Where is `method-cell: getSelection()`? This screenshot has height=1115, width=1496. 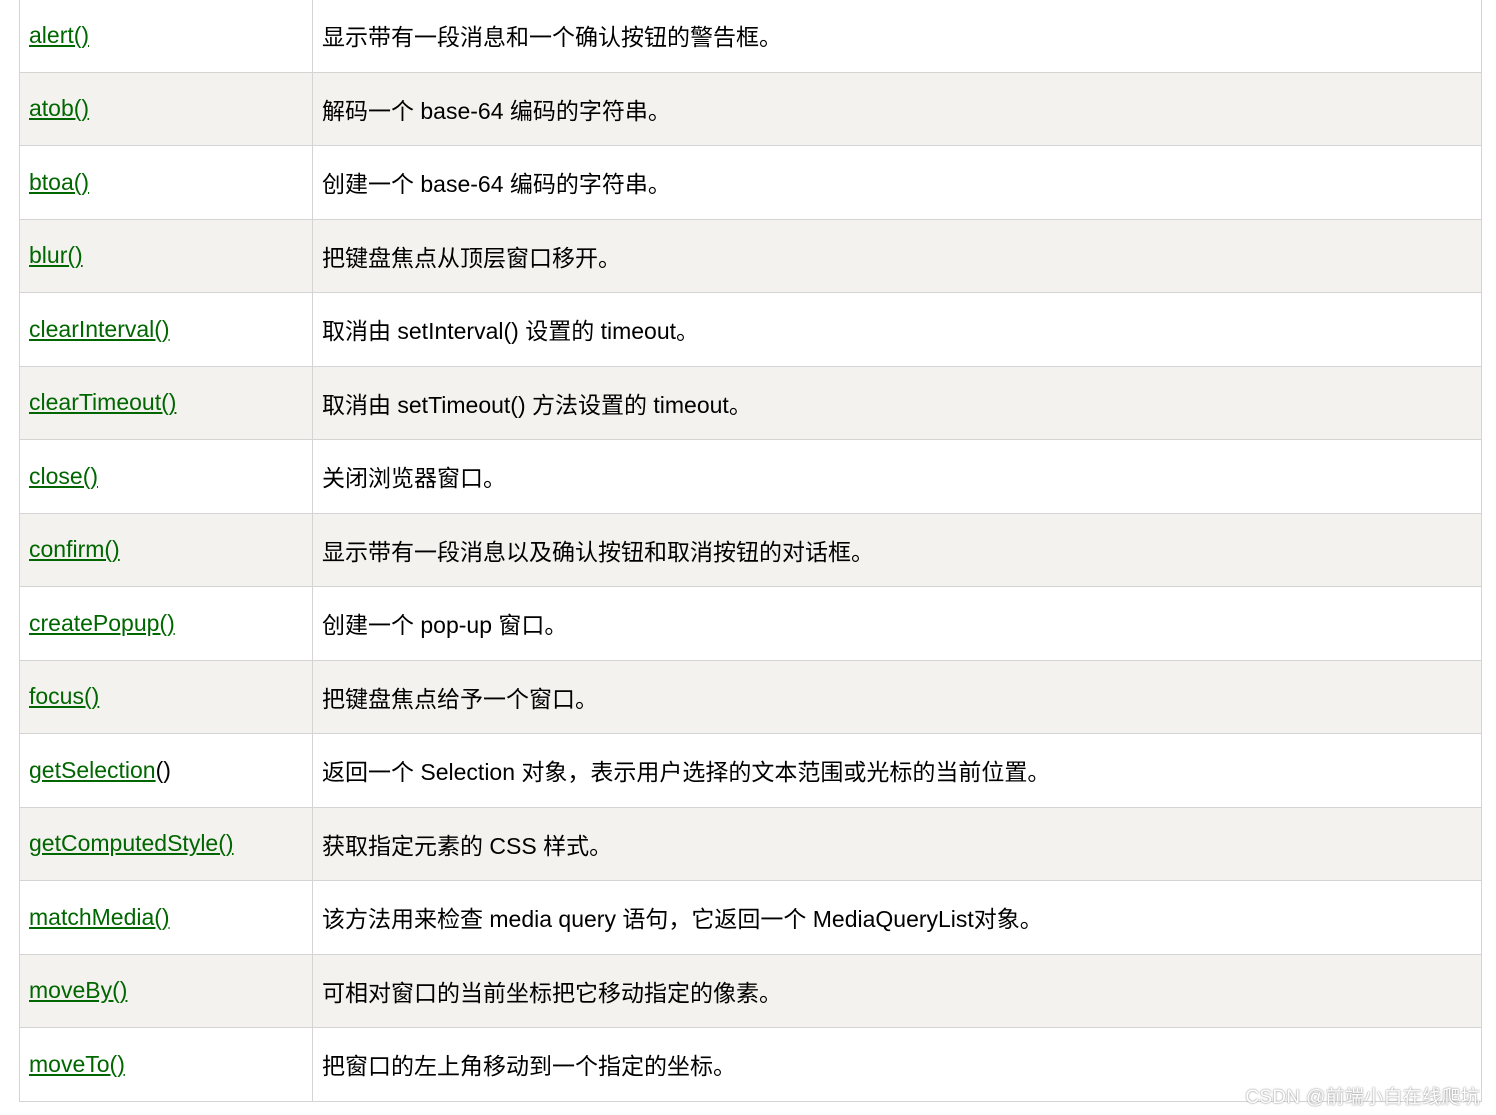
method-cell: getSelection() is located at coordinates (166, 770).